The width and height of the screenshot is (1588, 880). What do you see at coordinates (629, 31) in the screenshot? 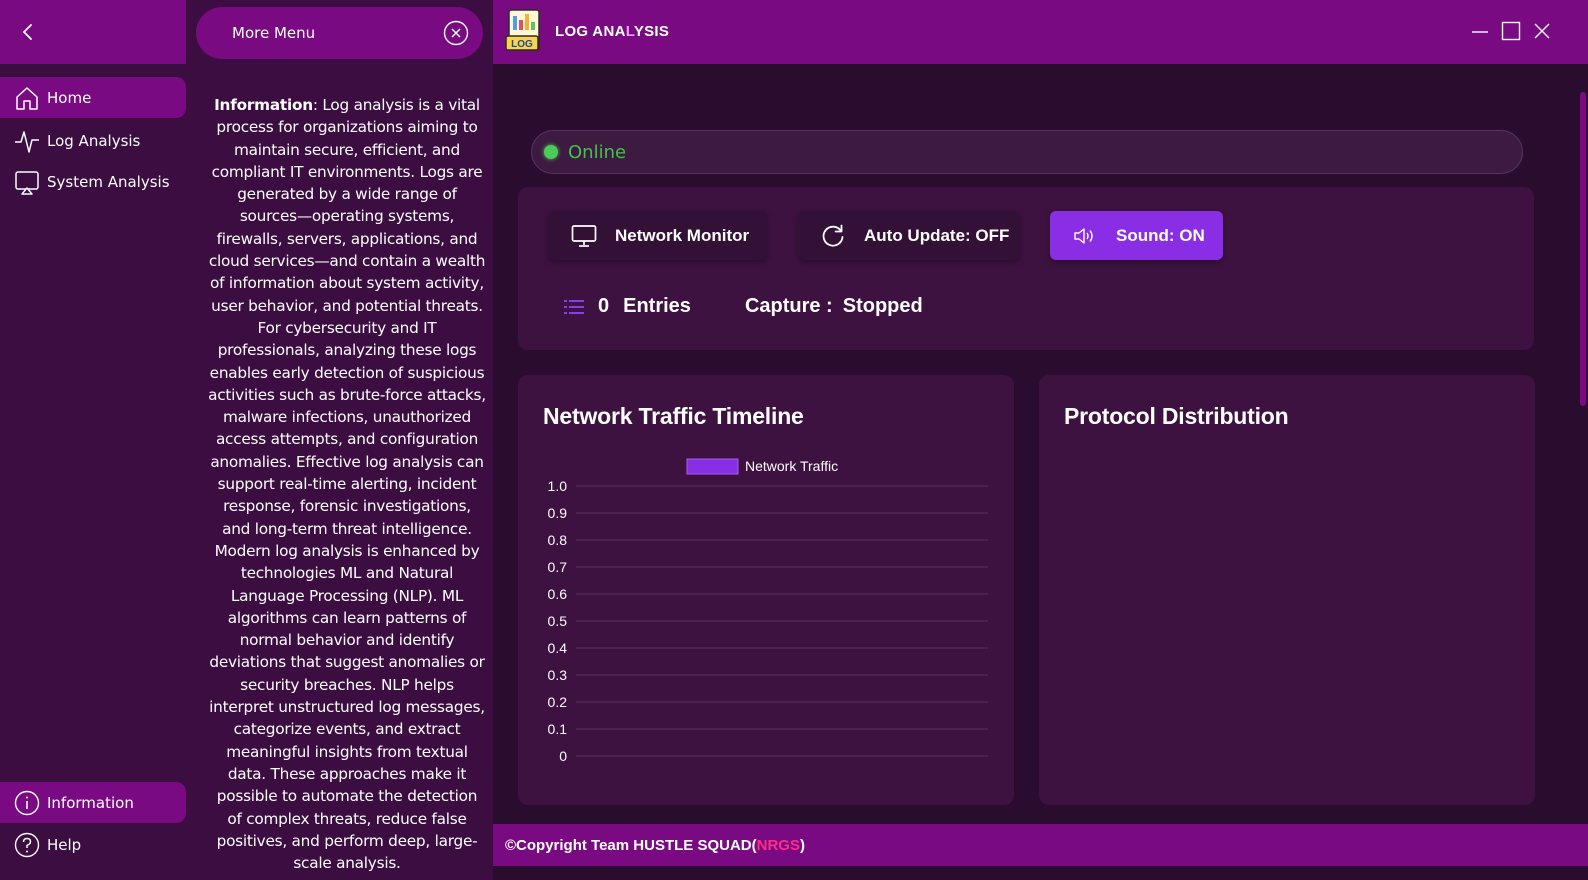
I see `app-title-part: L` at bounding box center [629, 31].